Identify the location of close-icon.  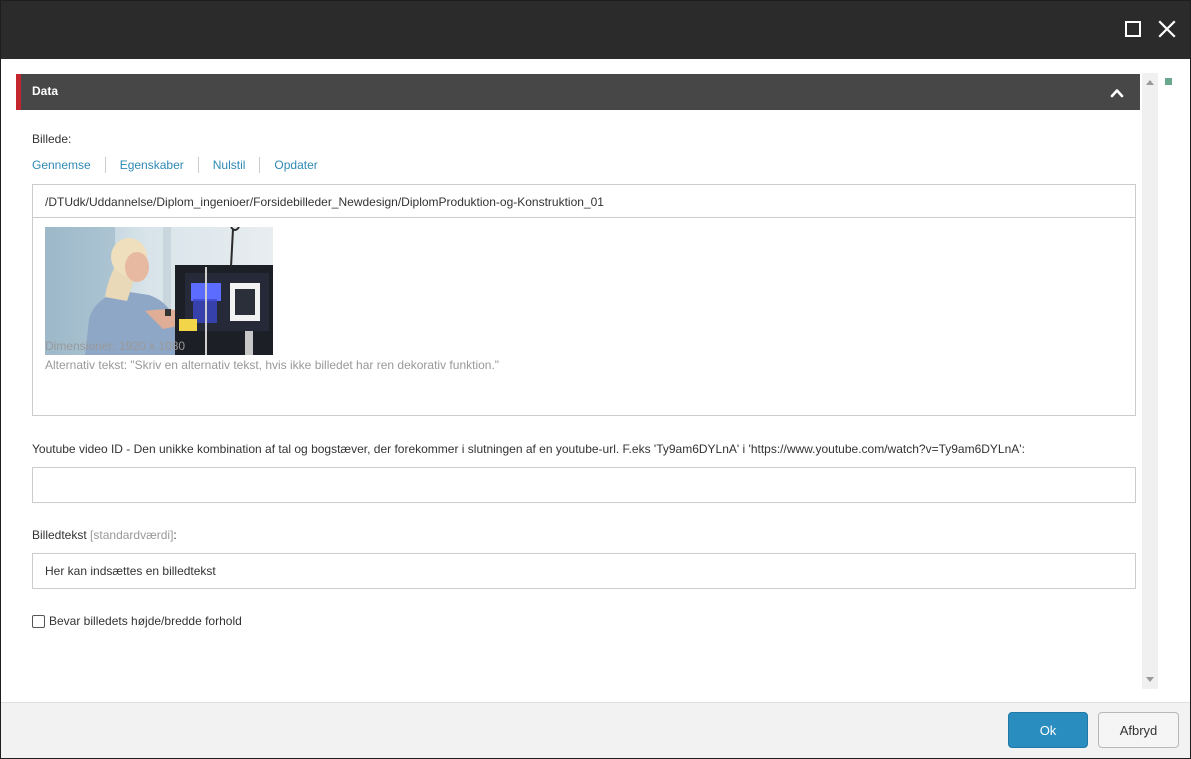
(1167, 29).